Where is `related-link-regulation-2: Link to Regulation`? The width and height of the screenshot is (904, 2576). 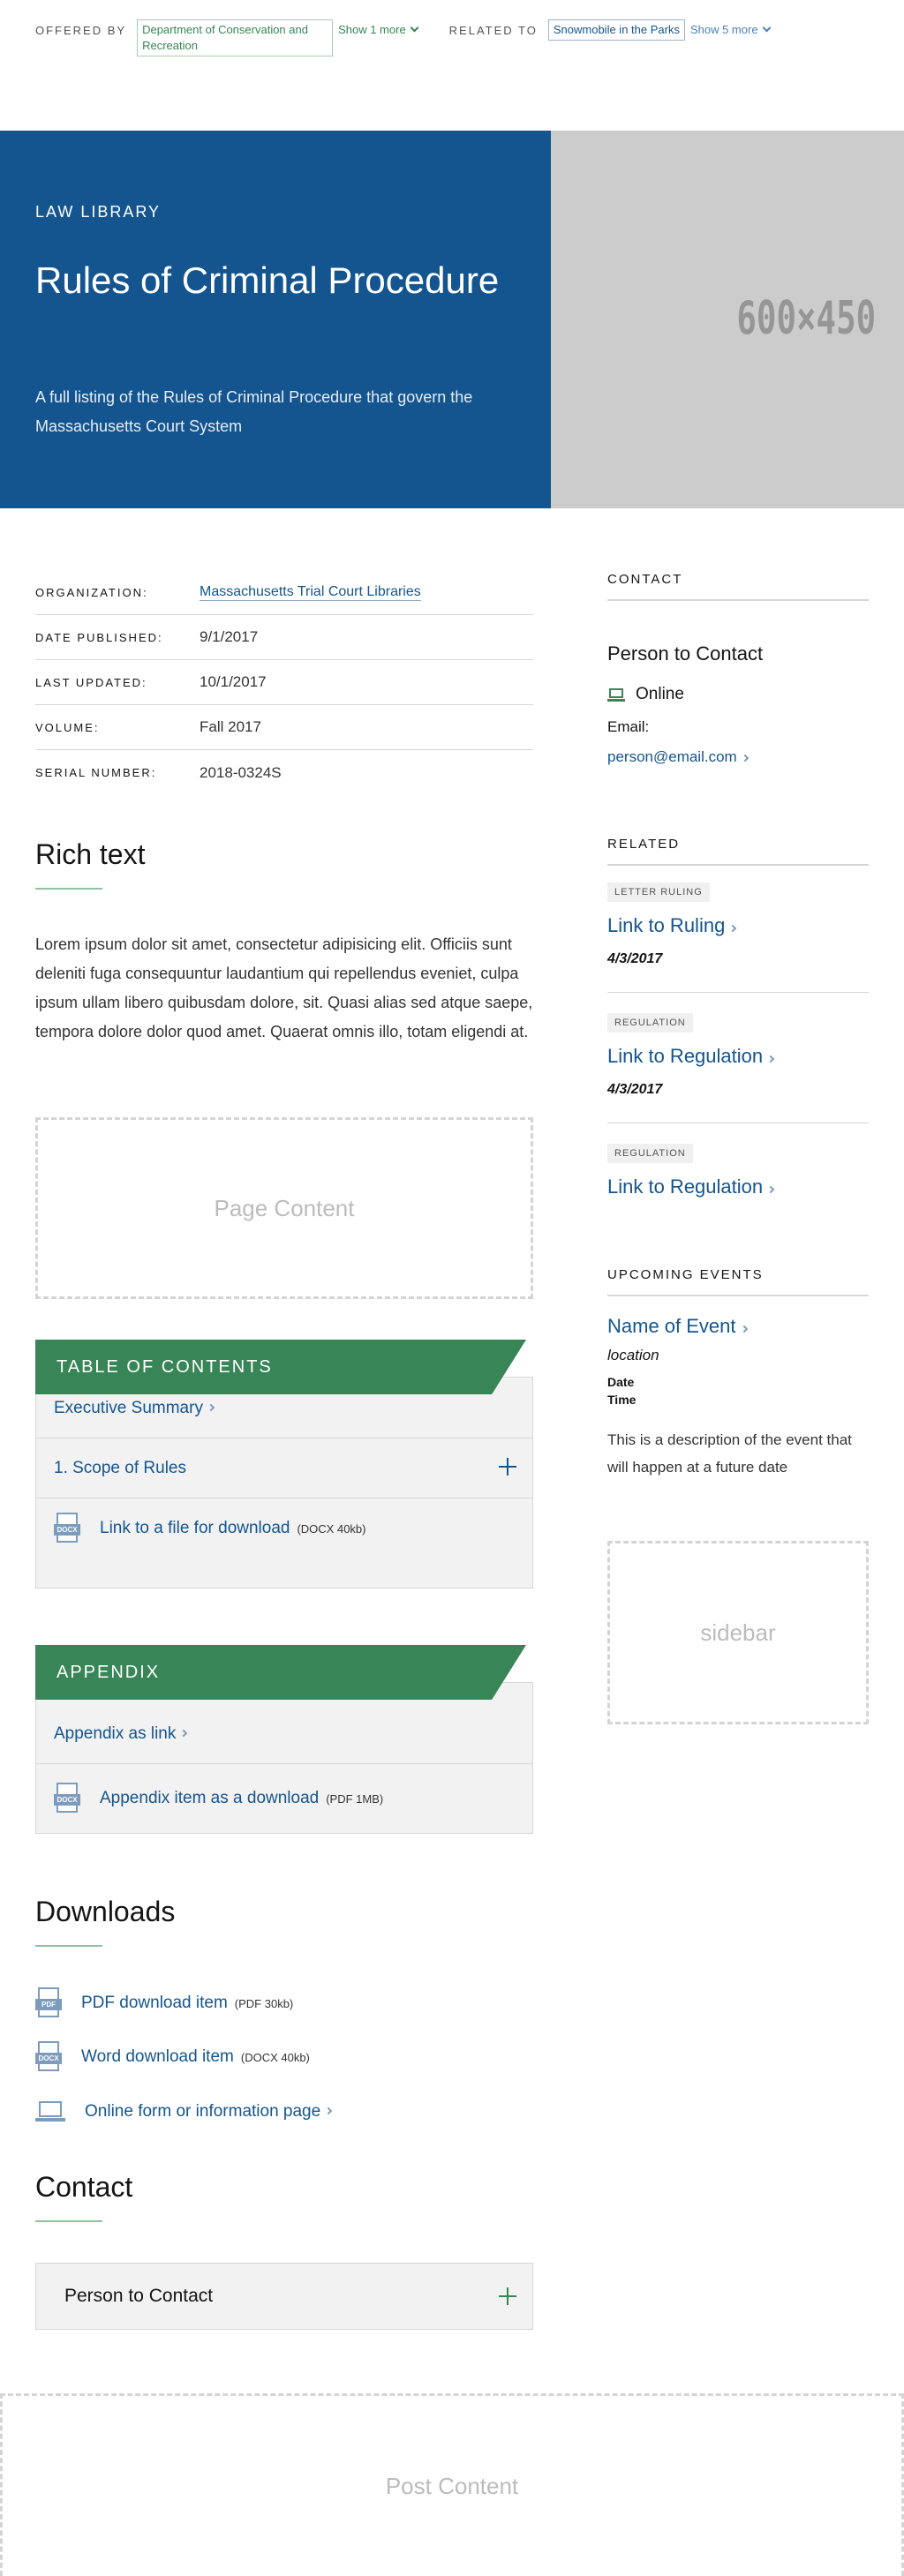 related-link-regulation-2: Link to Regulation is located at coordinates (691, 1186).